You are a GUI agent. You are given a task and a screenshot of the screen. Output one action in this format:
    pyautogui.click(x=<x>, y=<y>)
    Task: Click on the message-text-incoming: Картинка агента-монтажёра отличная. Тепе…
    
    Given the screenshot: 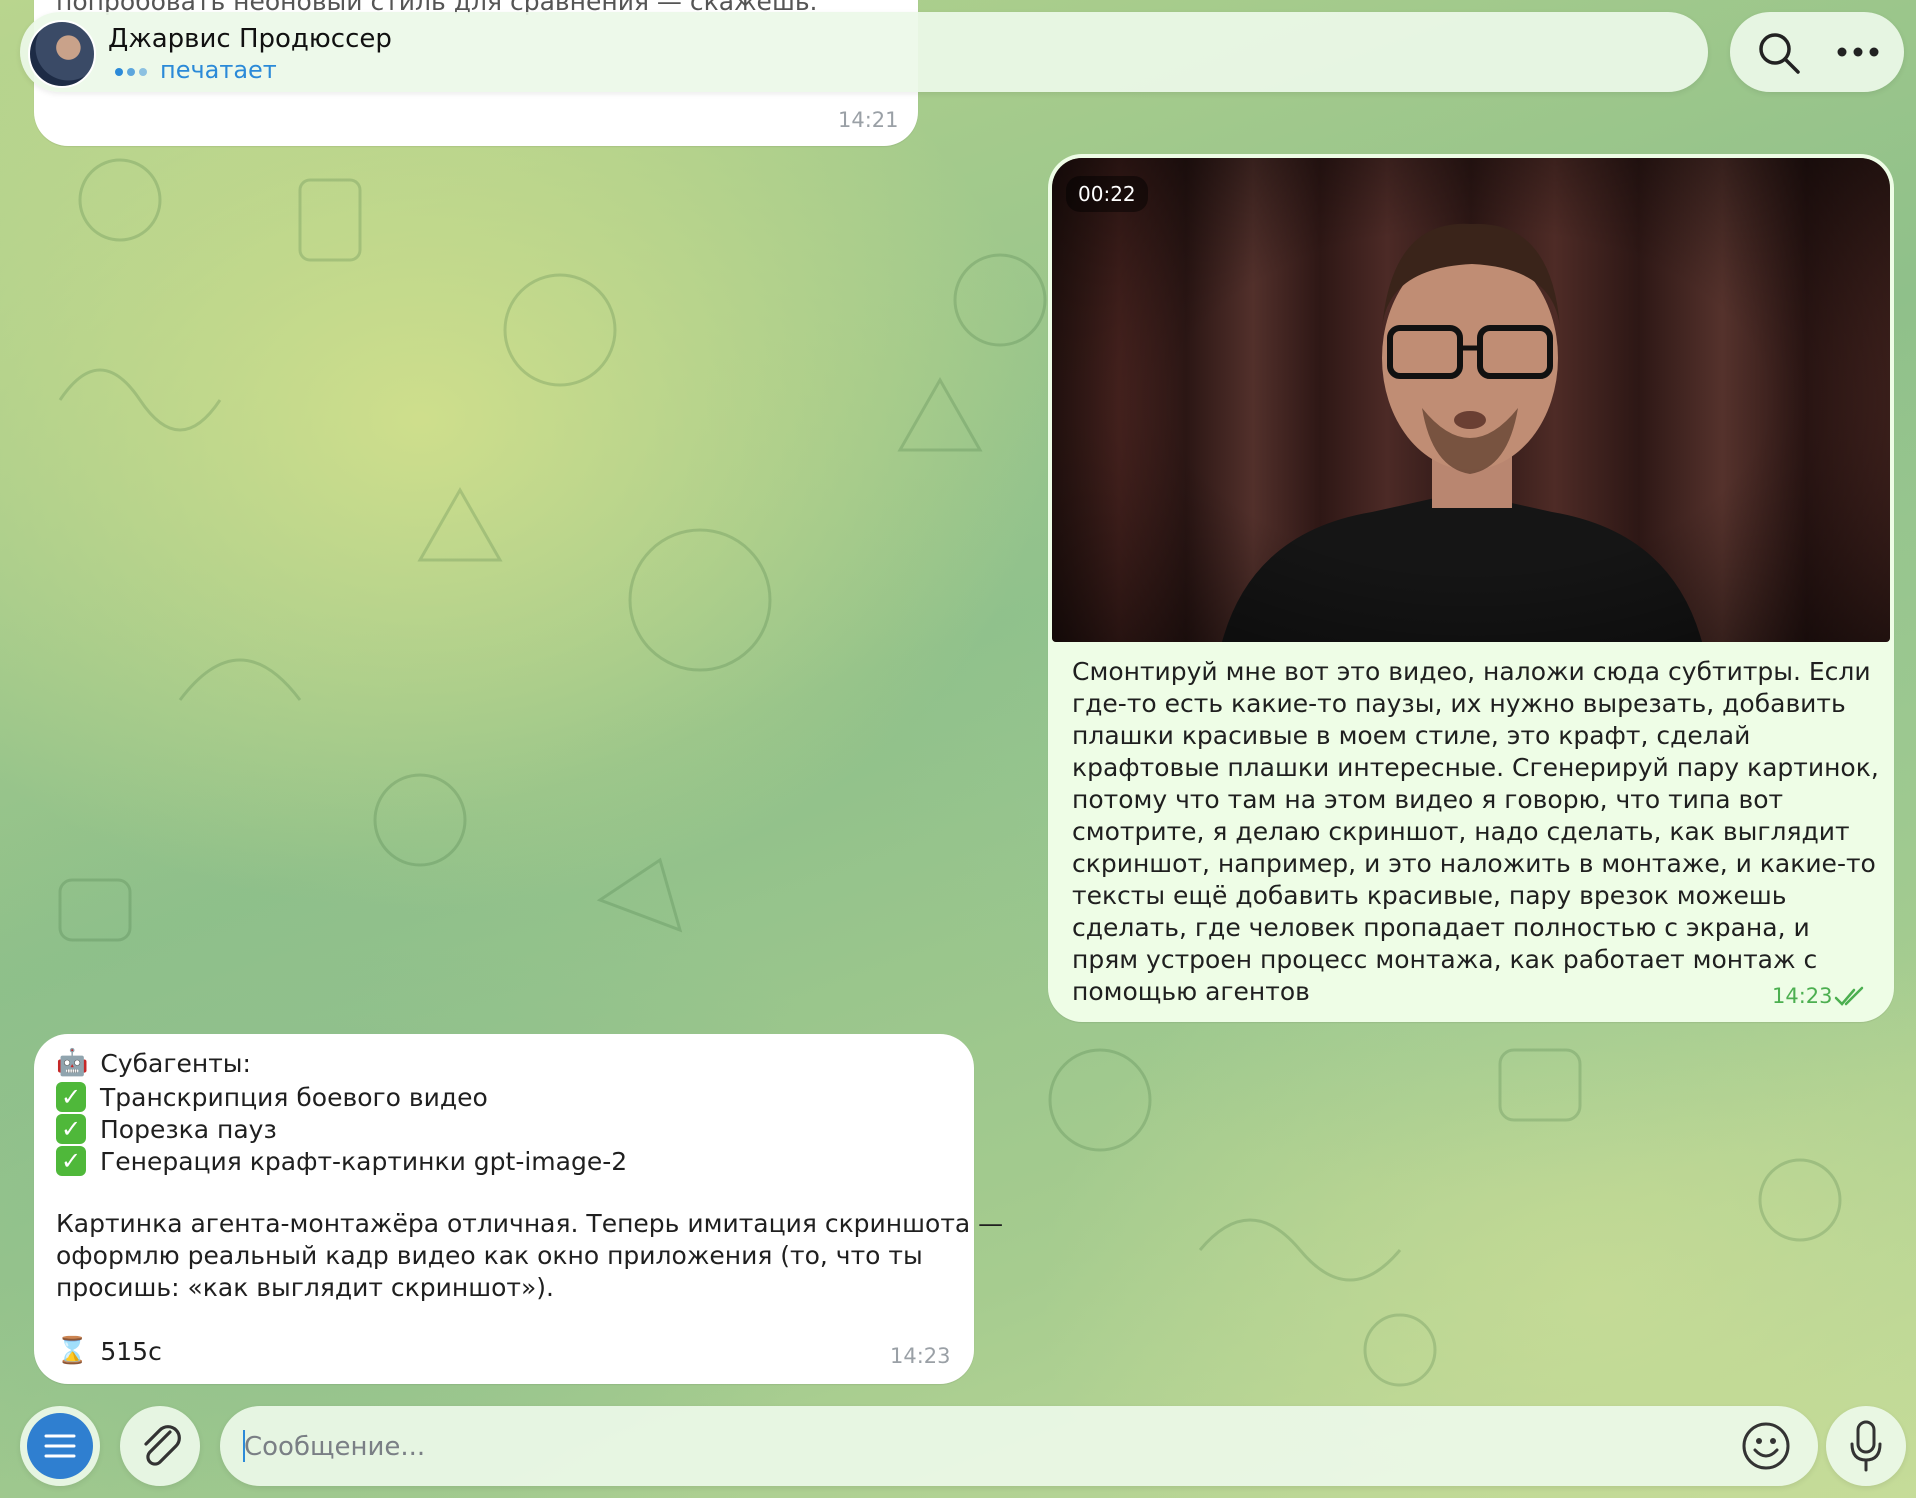 What is the action you would take?
    pyautogui.click(x=530, y=1255)
    